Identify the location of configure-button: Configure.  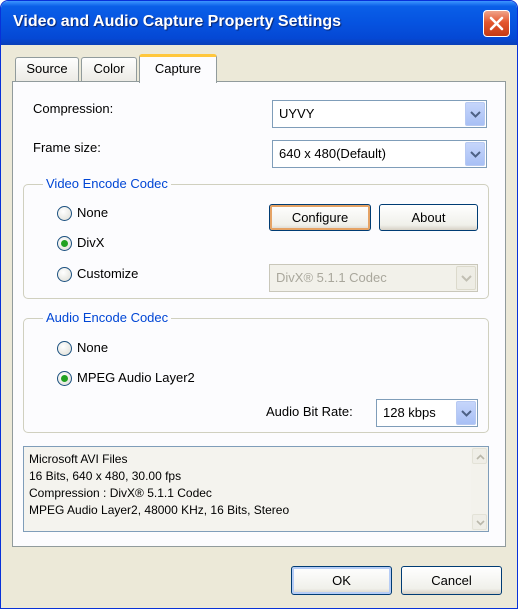
(320, 217).